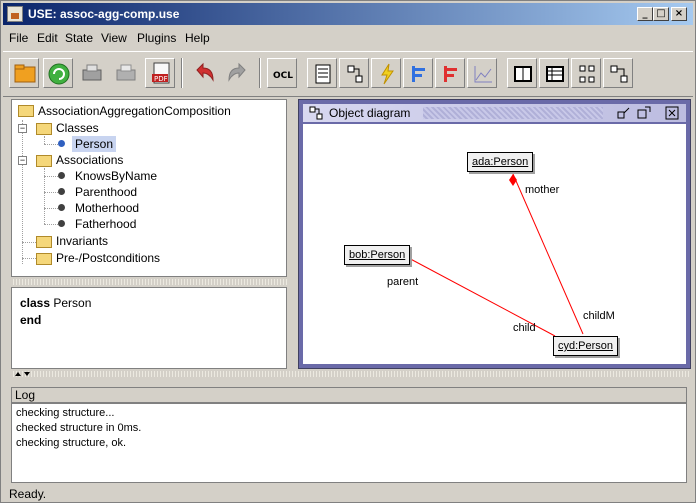 The width and height of the screenshot is (696, 503). Describe the element at coordinates (28, 494) in the screenshot. I see `status-bar: Ready.` at that location.